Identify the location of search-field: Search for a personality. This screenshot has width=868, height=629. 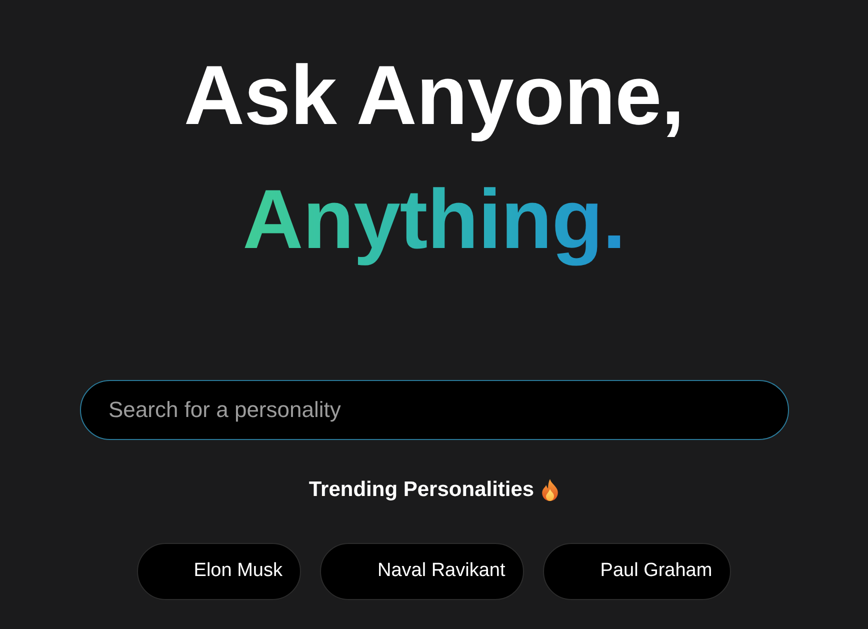
(434, 410).